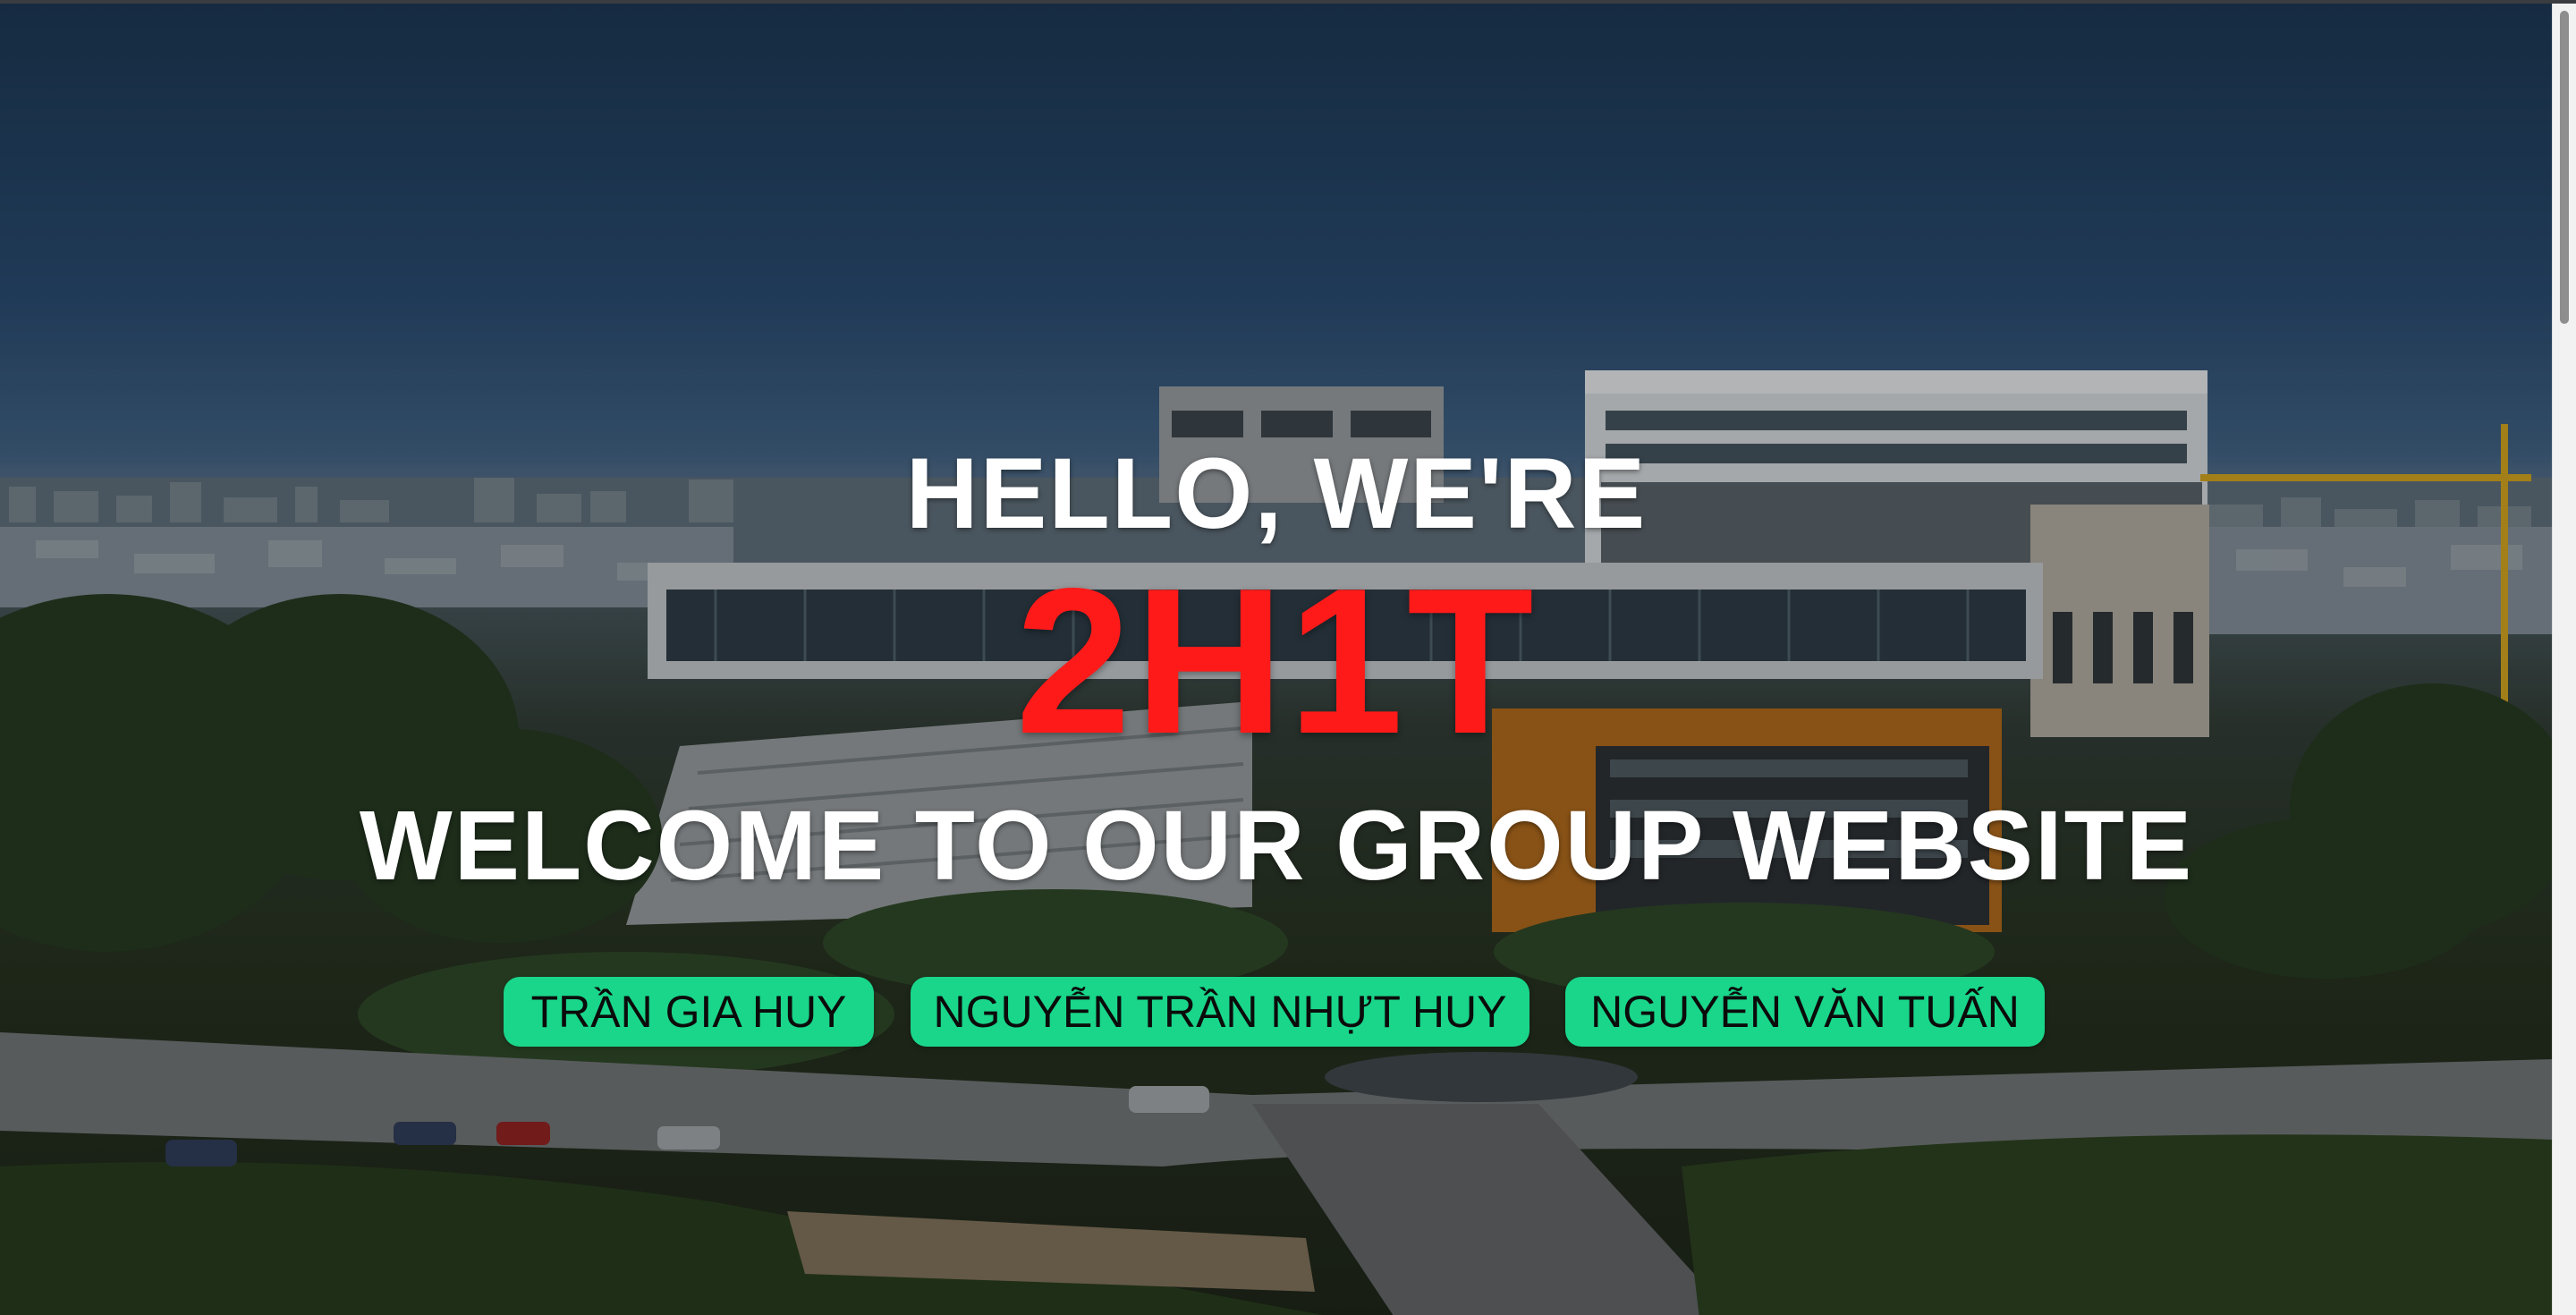 The image size is (2576, 1315). Describe the element at coordinates (1276, 493) in the screenshot. I see `hero-greeting: HELLO, WE'RE` at that location.